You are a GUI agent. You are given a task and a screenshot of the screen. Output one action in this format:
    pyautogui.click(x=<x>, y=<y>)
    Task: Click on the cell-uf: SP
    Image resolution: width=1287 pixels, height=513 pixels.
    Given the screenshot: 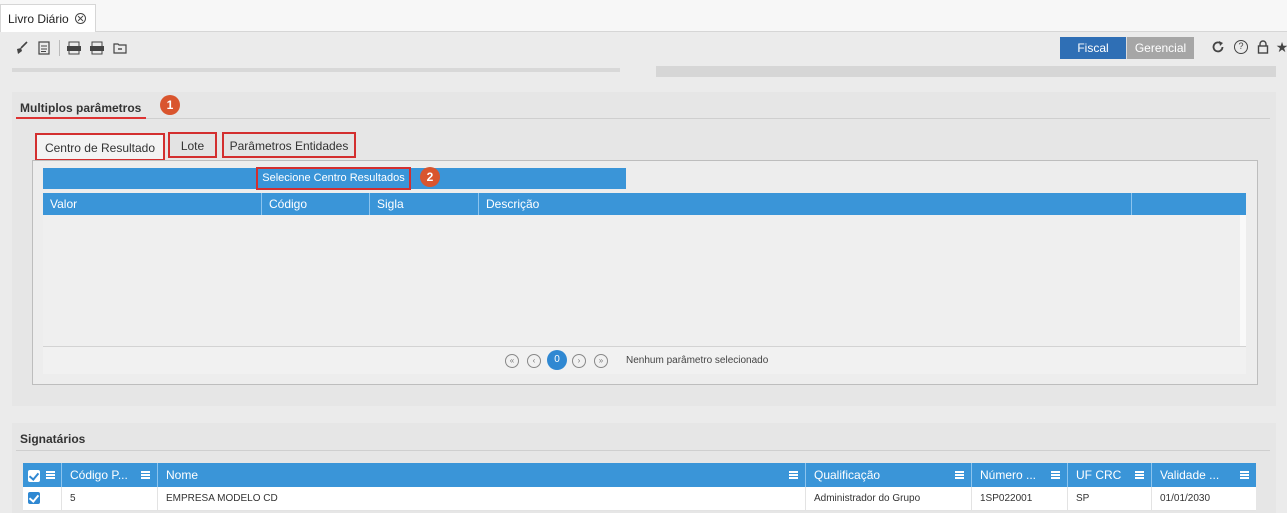 What is the action you would take?
    pyautogui.click(x=1110, y=499)
    